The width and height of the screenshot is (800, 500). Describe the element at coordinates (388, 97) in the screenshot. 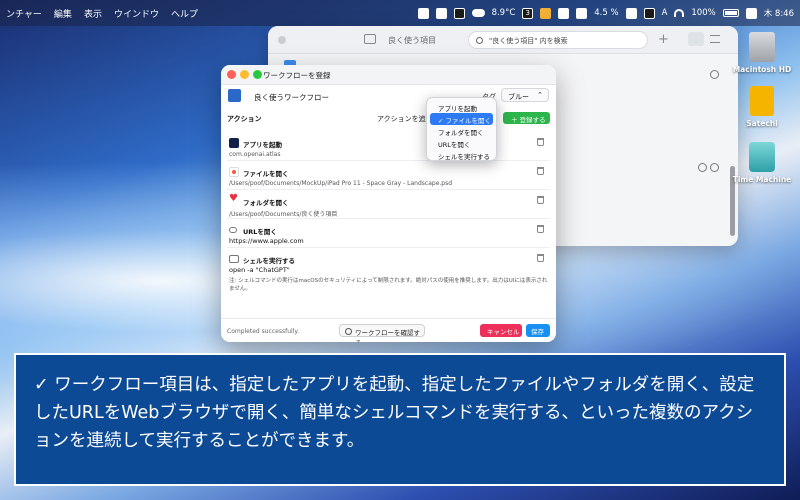

I see `workflow-name-row: 良く使うワークフロー タグ ブルー` at that location.